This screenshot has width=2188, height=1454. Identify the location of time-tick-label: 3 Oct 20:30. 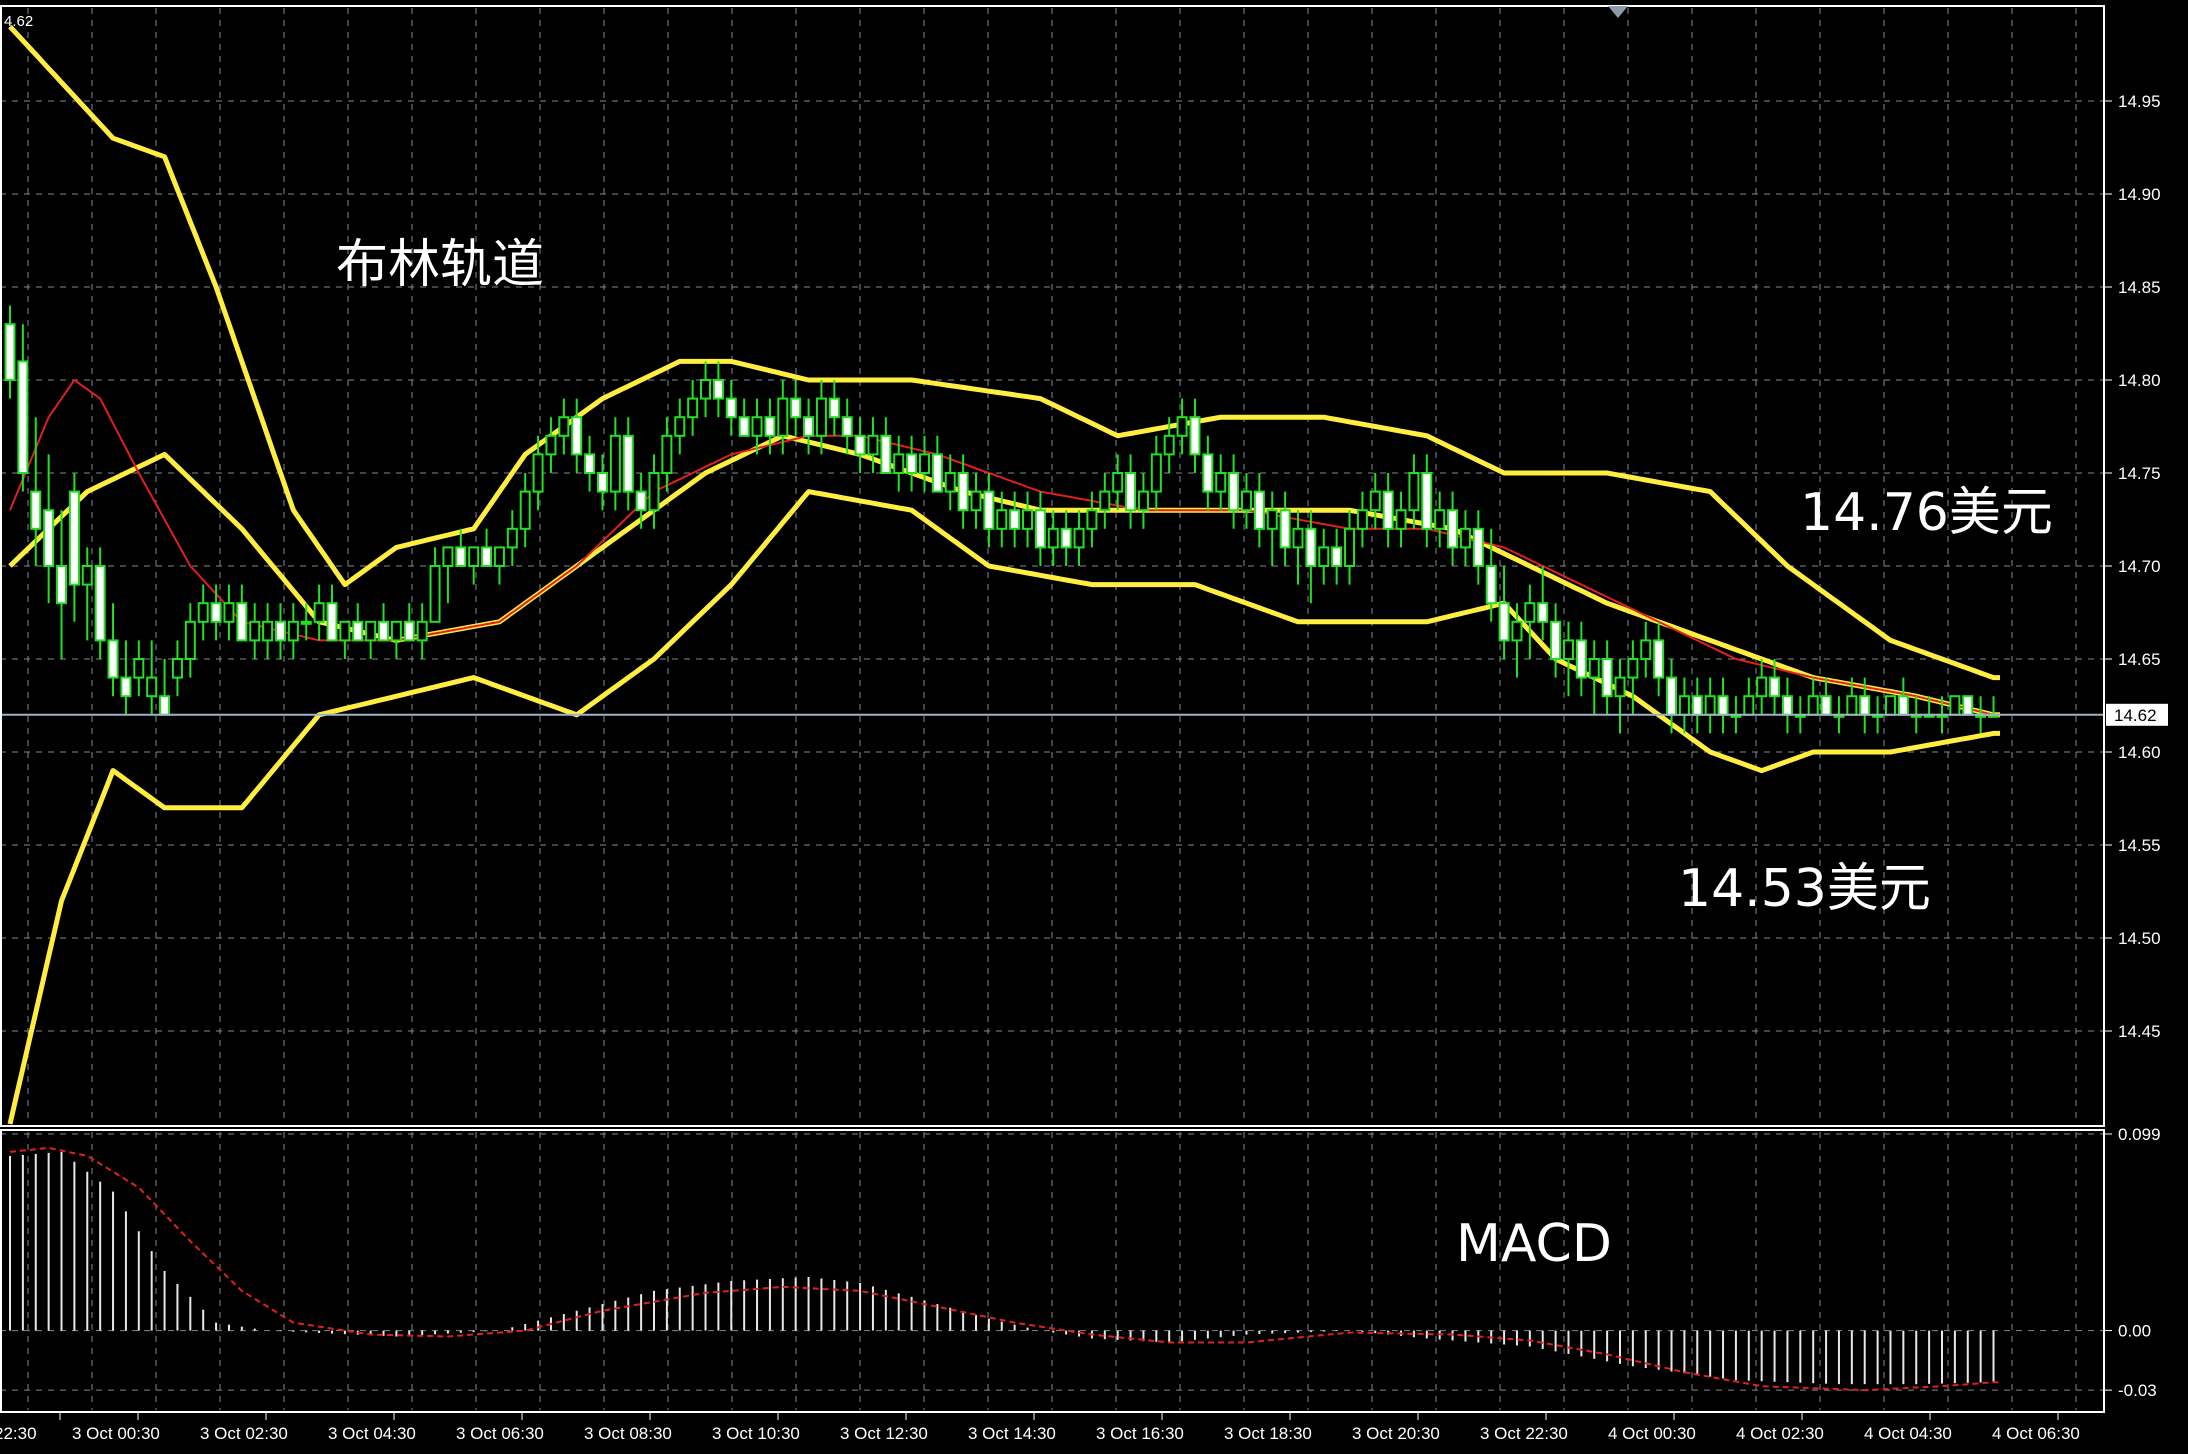
(1396, 1433).